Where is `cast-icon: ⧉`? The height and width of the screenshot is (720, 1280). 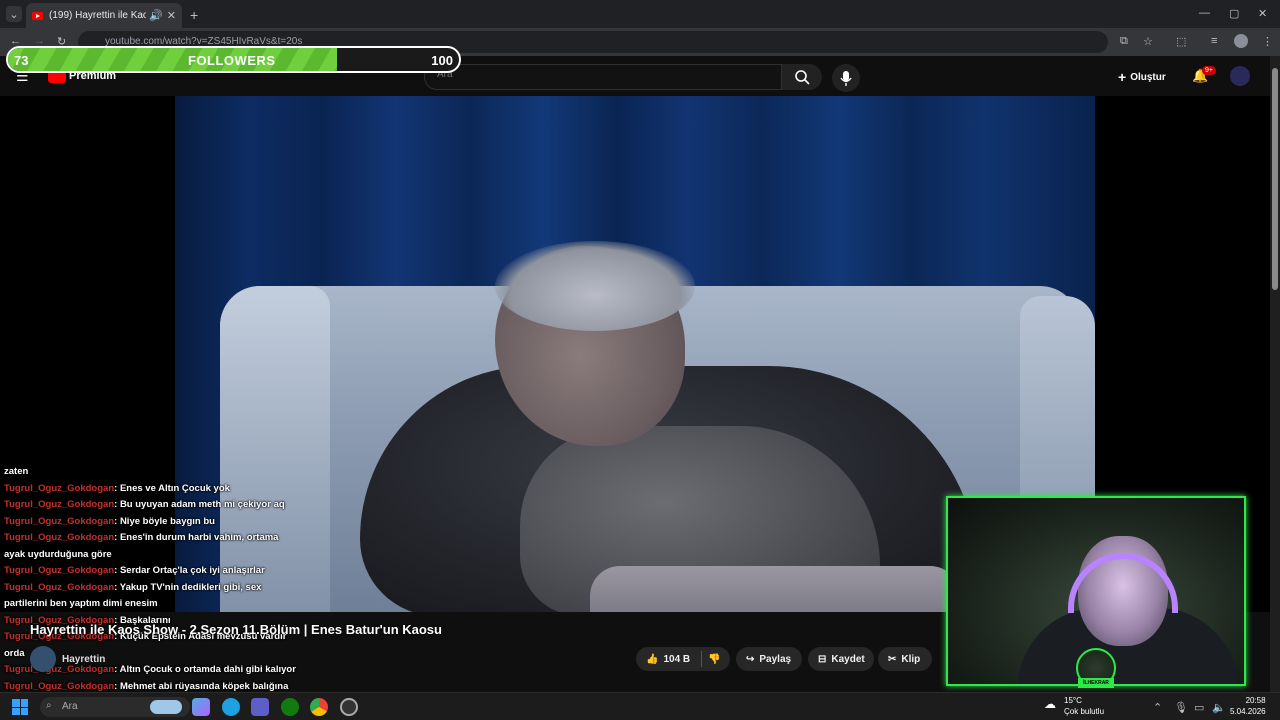 cast-icon: ⧉ is located at coordinates (1124, 41).